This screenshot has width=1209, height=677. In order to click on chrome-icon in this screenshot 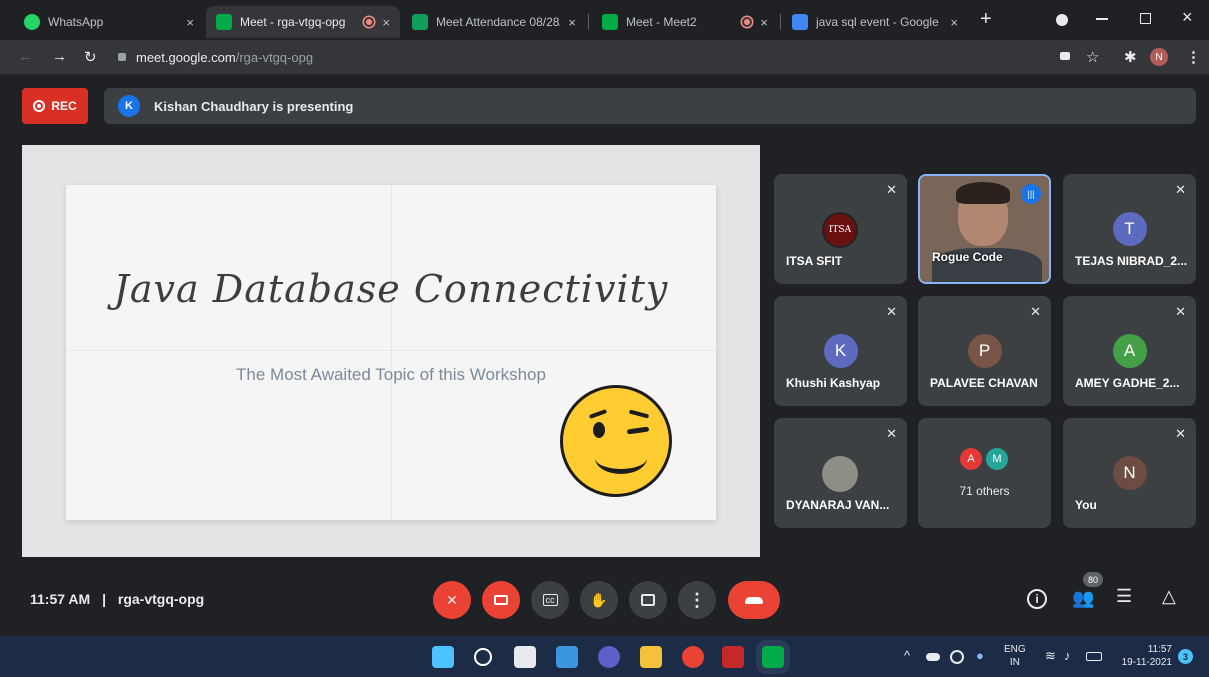, I will do `click(693, 657)`.